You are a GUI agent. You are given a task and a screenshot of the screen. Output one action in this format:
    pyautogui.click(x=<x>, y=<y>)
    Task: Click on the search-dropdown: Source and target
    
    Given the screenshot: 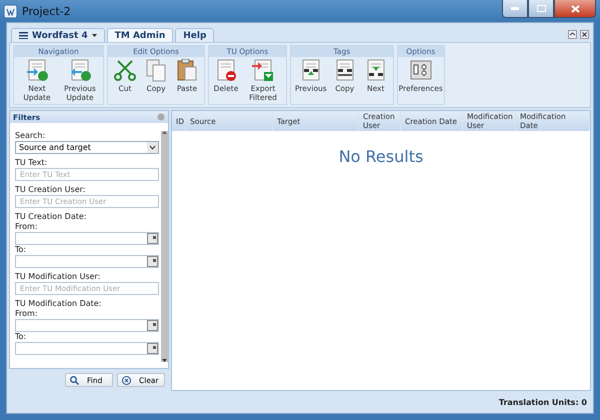 What is the action you would take?
    pyautogui.click(x=87, y=147)
    